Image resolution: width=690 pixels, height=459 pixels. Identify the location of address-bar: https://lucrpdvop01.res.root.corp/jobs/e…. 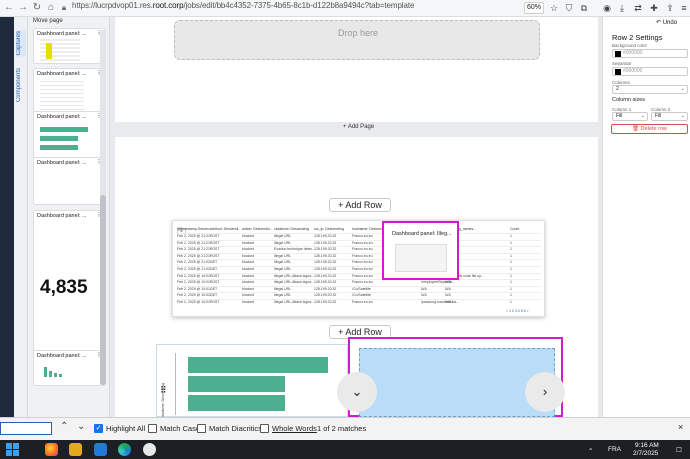
(243, 5).